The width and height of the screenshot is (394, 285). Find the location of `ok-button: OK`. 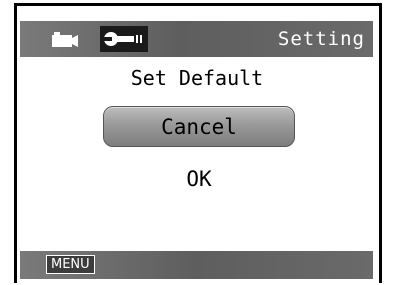

ok-button: OK is located at coordinates (199, 179).